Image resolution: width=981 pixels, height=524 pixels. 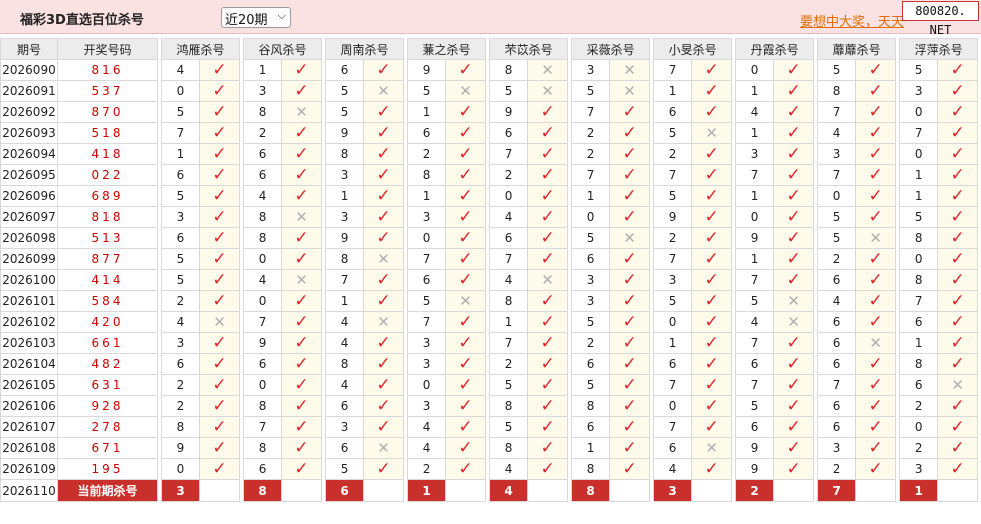 I want to click on draw-number-cell: 818, so click(x=107, y=217).